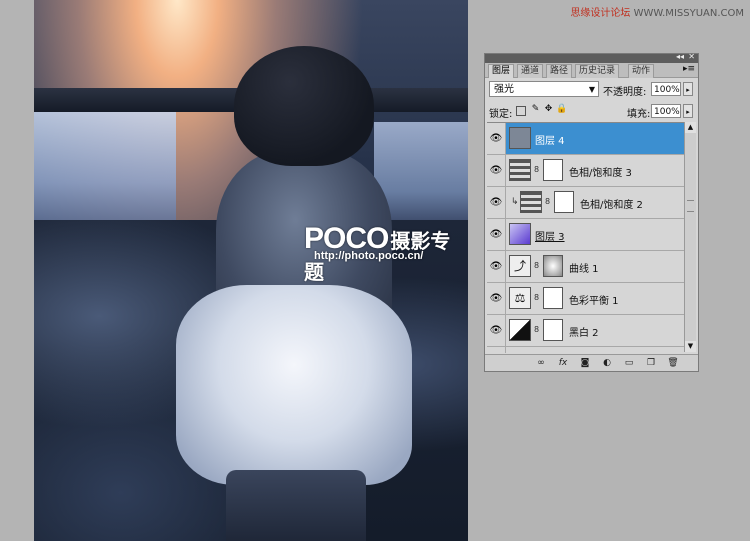 This screenshot has height=541, width=750. Describe the element at coordinates (501, 71) in the screenshot. I see `tab-layers: 图层` at that location.